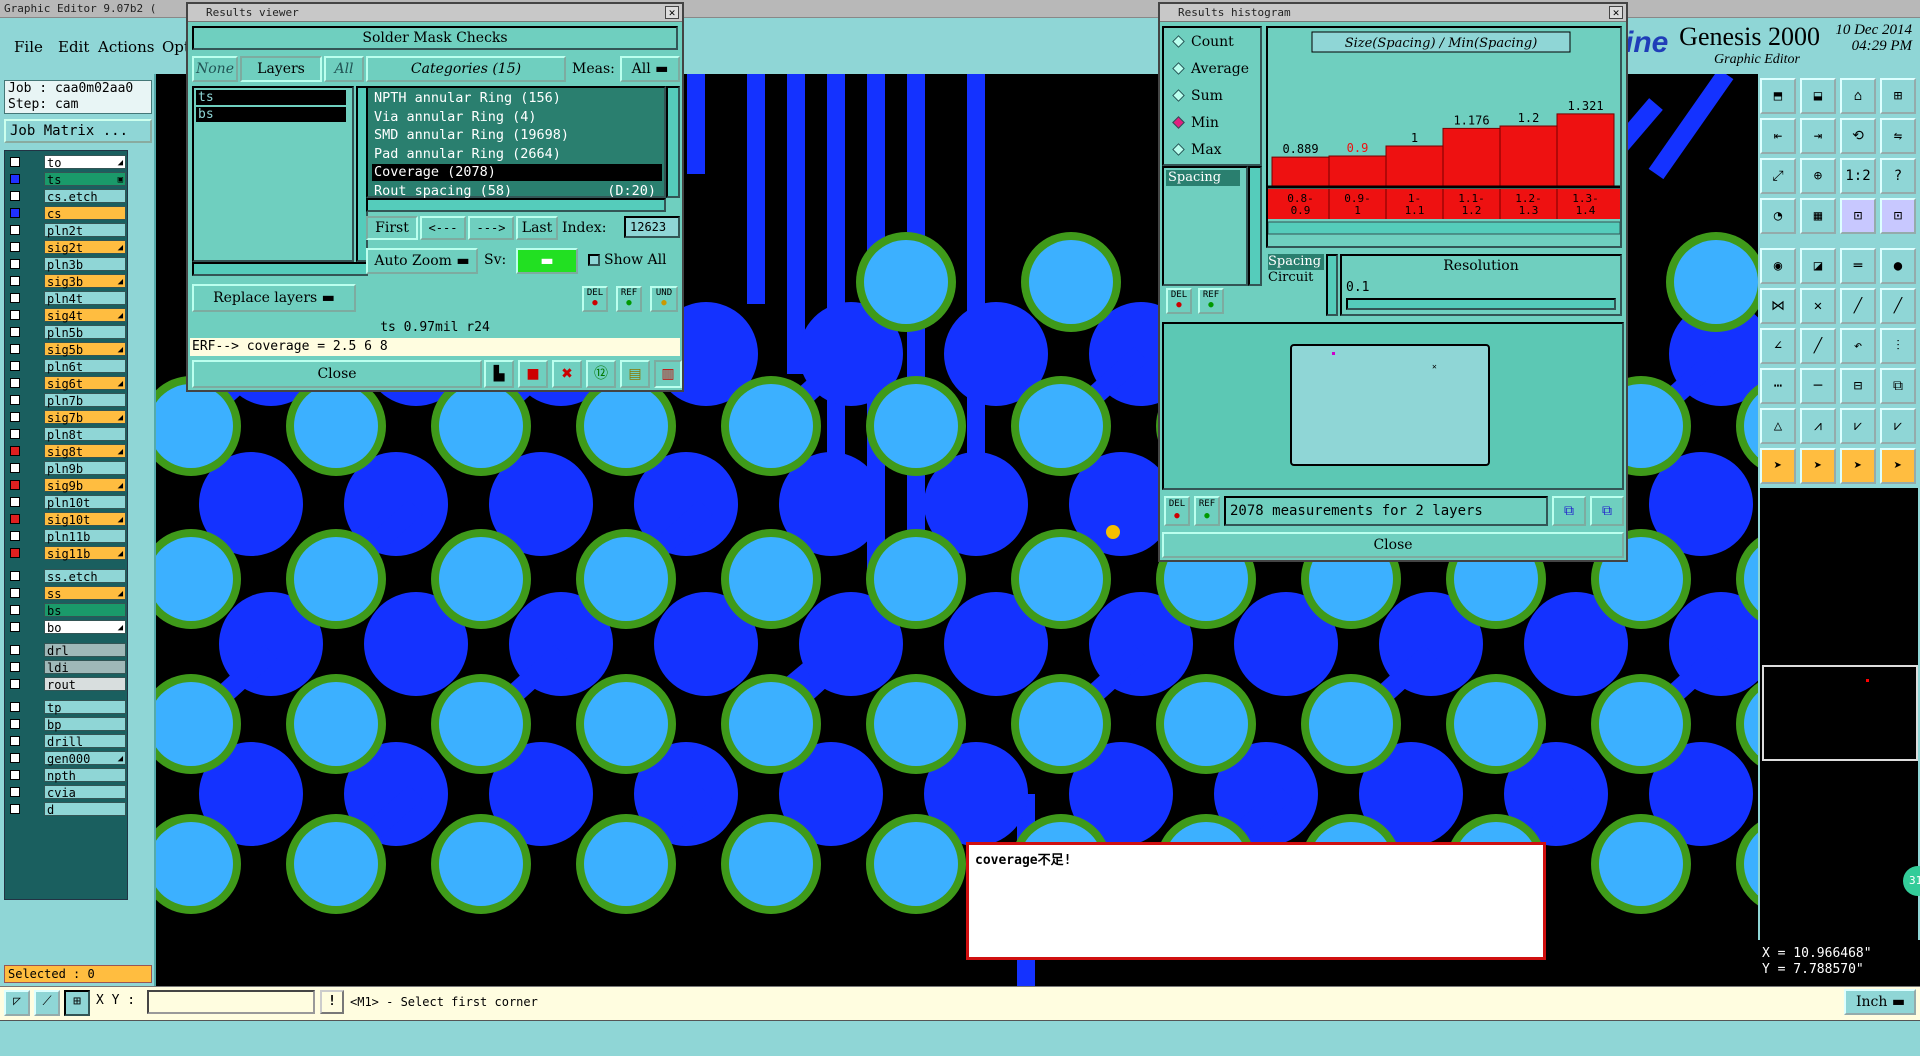  What do you see at coordinates (1778, 386) in the screenshot?
I see `node-icon: ⋯` at bounding box center [1778, 386].